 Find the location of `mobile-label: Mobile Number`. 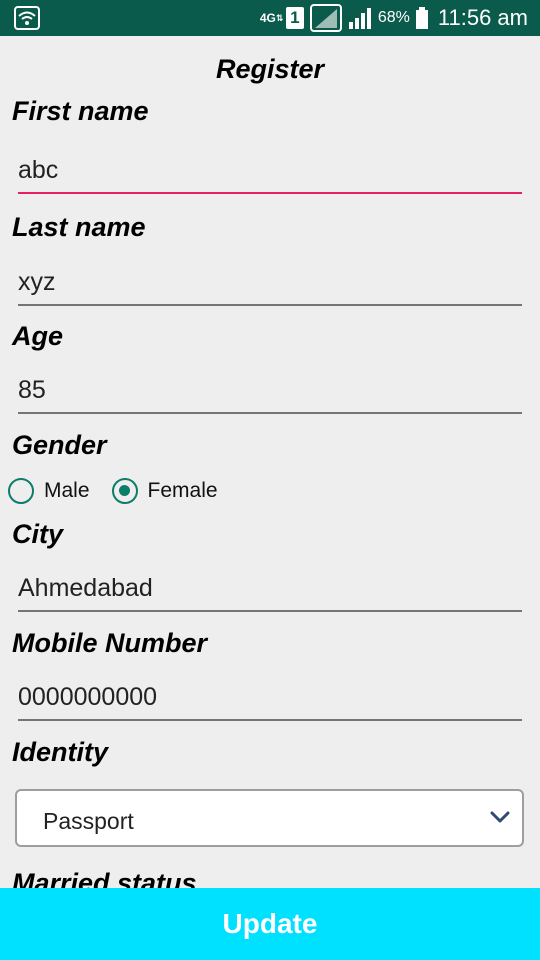

mobile-label: Mobile Number is located at coordinates (110, 643).